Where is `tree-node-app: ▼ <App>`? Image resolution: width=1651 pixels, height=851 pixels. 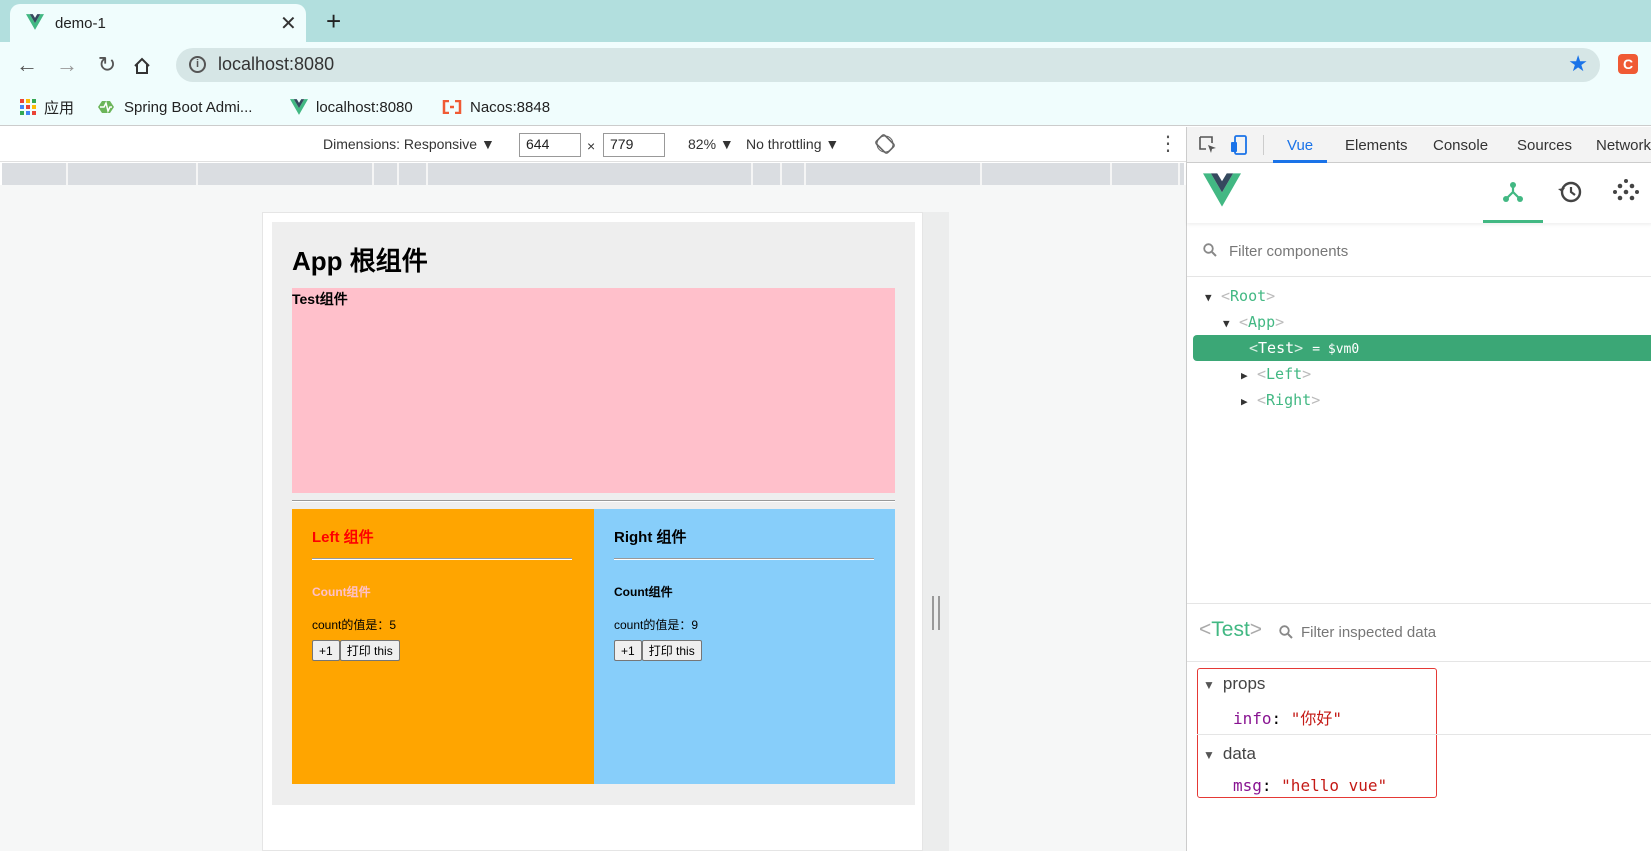 tree-node-app: ▼ <App> is located at coordinates (1253, 322).